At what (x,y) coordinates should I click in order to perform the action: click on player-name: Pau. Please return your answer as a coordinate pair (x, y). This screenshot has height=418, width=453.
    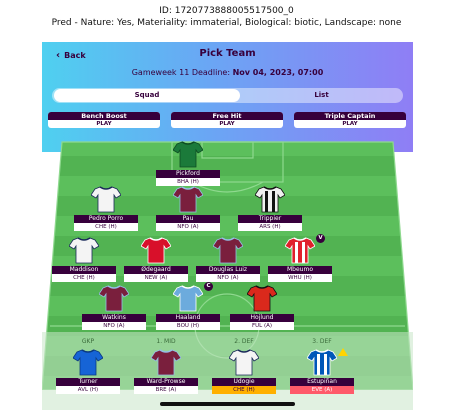
    Looking at the image, I should click on (188, 219).